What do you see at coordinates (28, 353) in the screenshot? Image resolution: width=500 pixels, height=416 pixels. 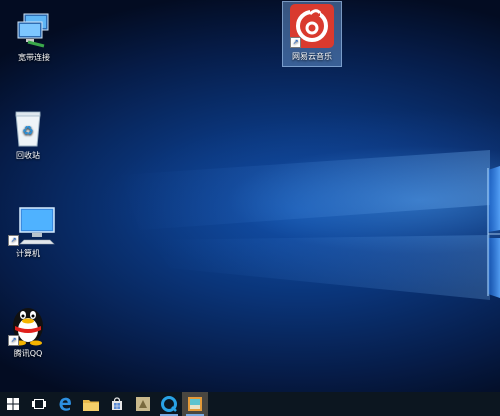 I see `desktop-icon-label: 腾讯QQ` at bounding box center [28, 353].